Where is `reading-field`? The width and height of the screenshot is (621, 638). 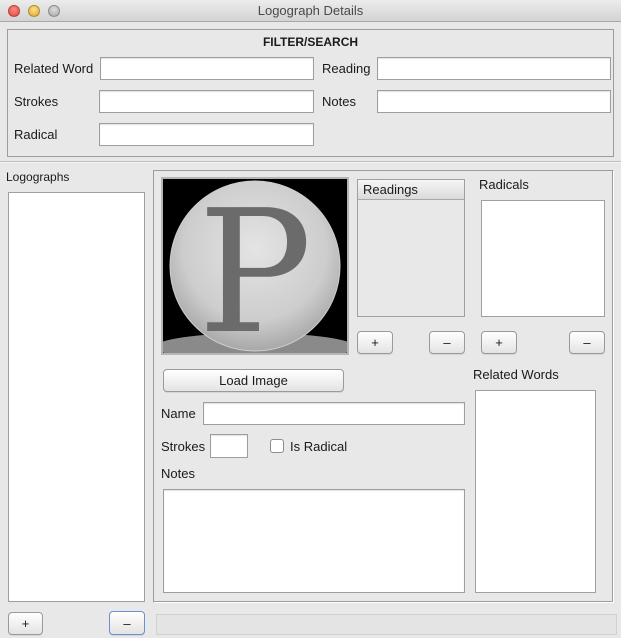 reading-field is located at coordinates (494, 68).